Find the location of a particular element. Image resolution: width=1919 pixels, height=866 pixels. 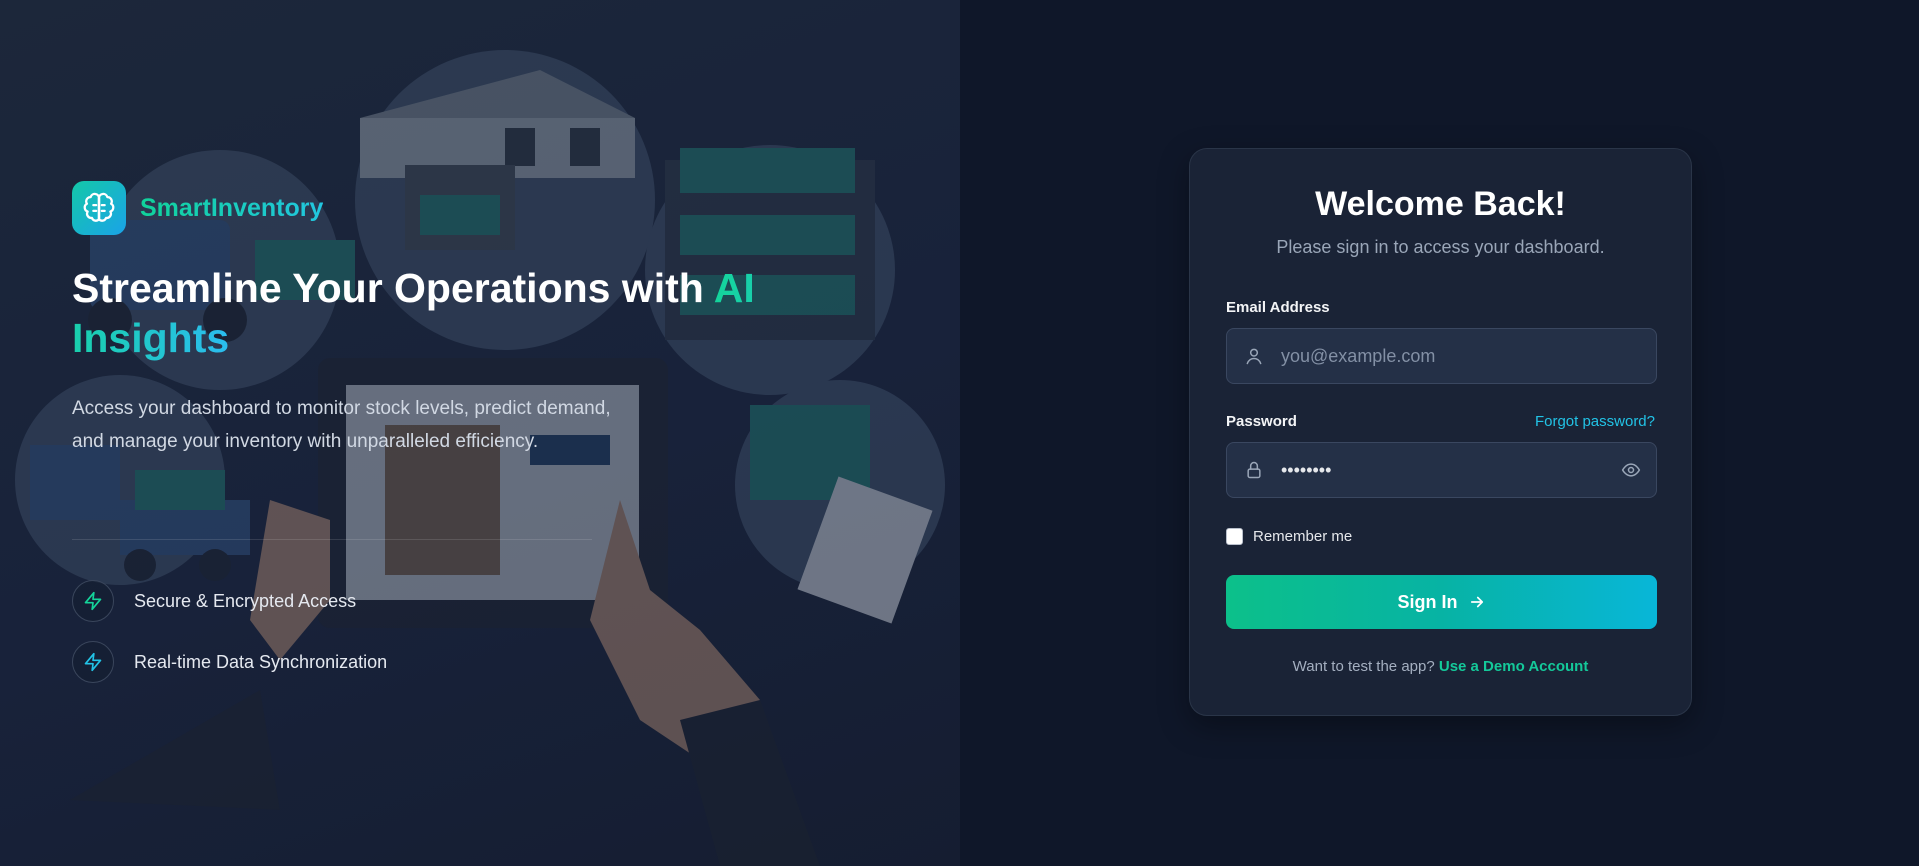

brand-name: SmartInventory is located at coordinates (232, 207).